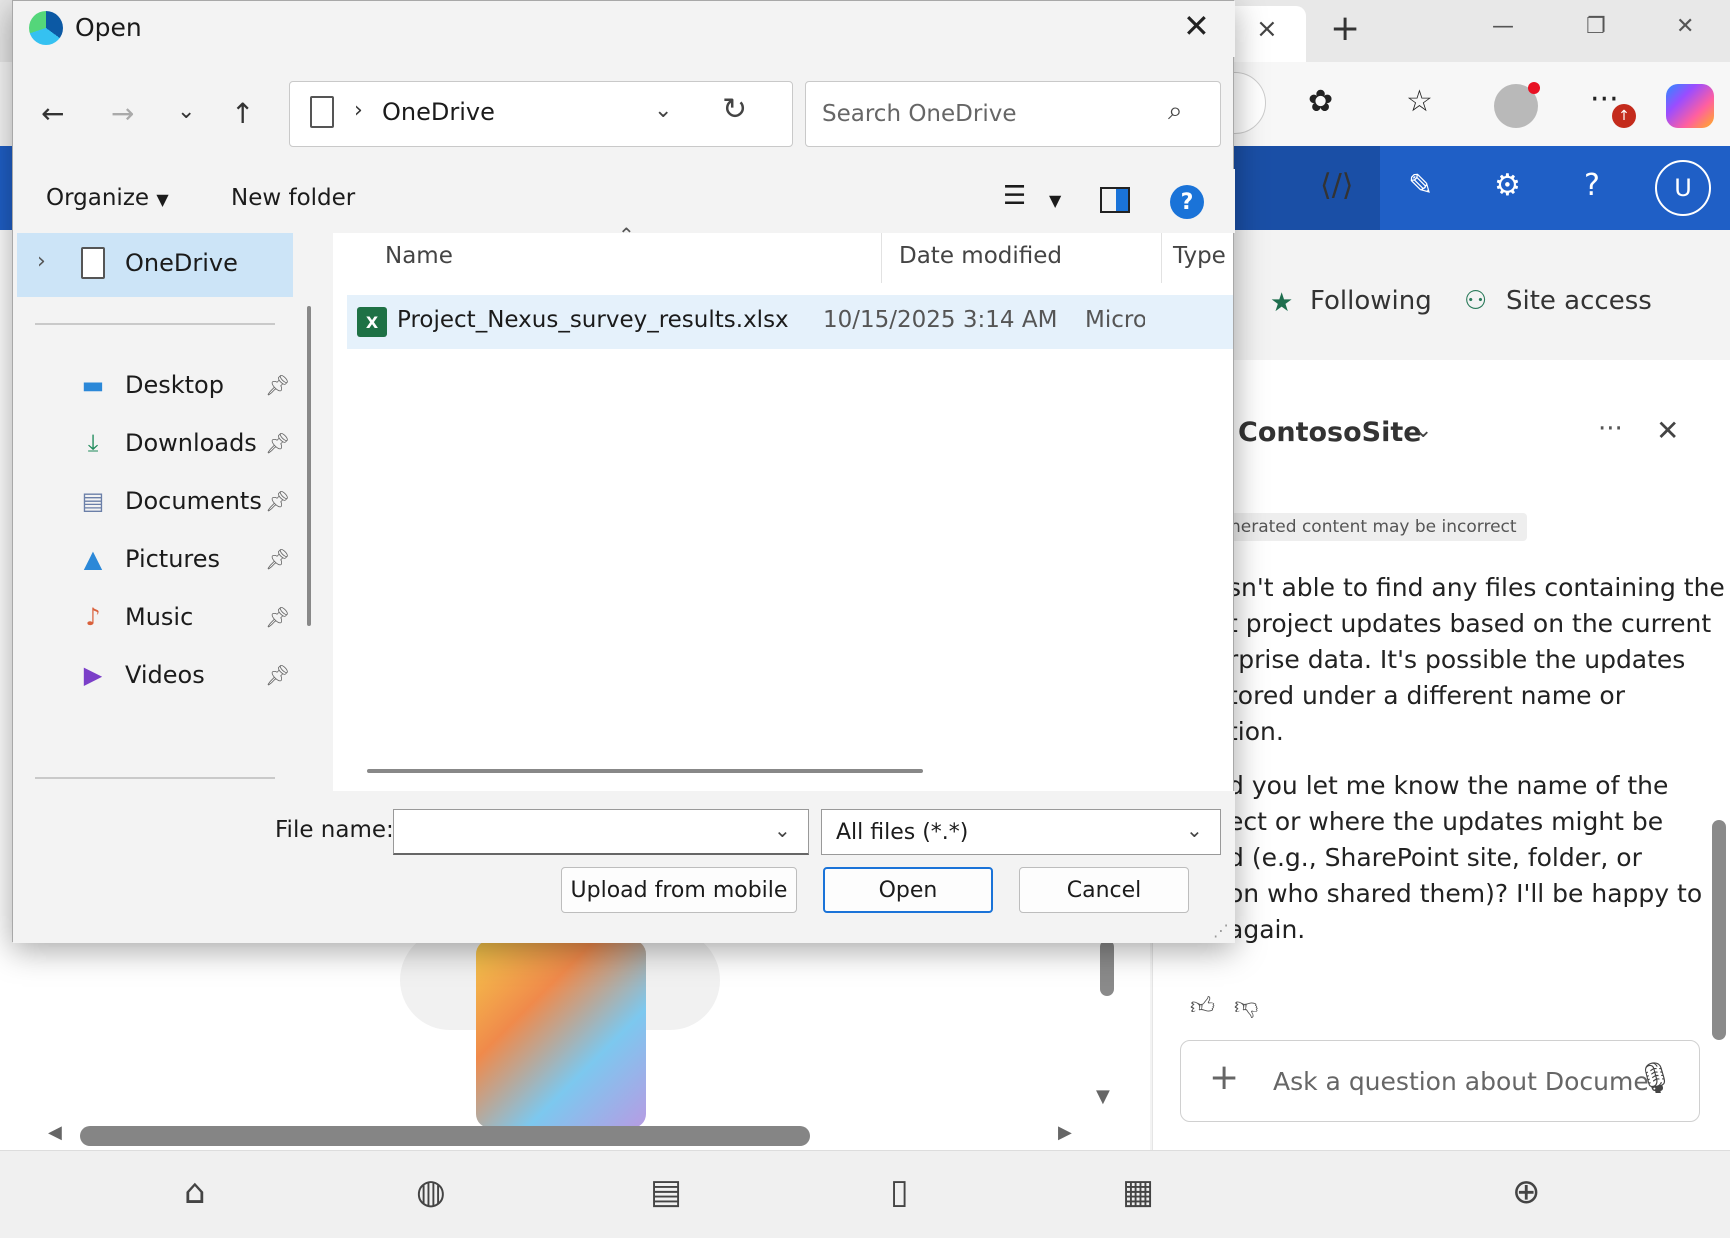  Describe the element at coordinates (438, 112) in the screenshot. I see `breadcrumb-location: OneDrive` at that location.